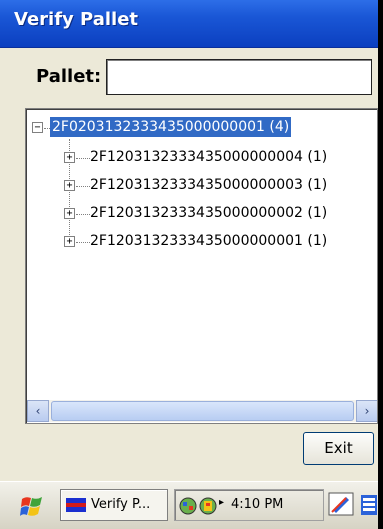  I want to click on clock: 4:10 PM, so click(257, 504).